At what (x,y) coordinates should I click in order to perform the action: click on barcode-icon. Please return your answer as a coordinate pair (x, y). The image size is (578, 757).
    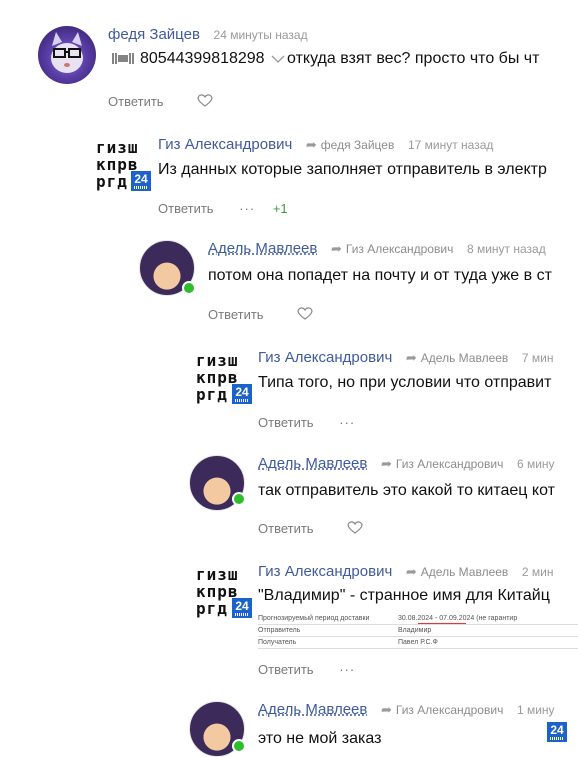
    Looking at the image, I should click on (123, 59).